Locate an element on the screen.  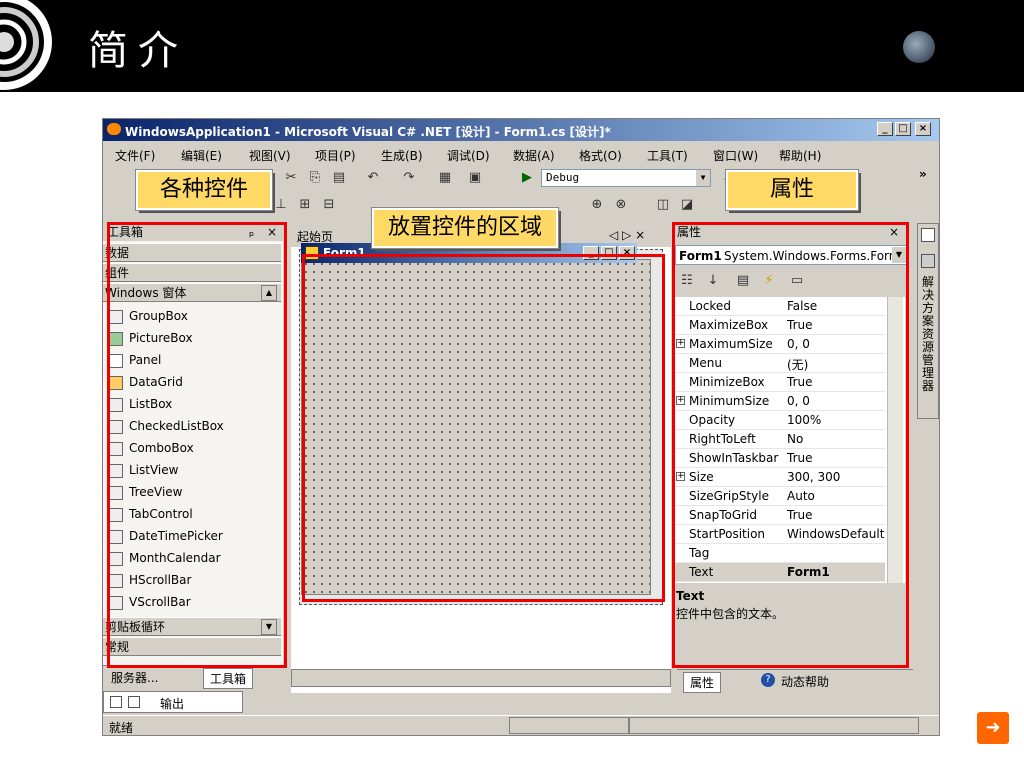
callout-controls: 各种控件 is located at coordinates (204, 190).